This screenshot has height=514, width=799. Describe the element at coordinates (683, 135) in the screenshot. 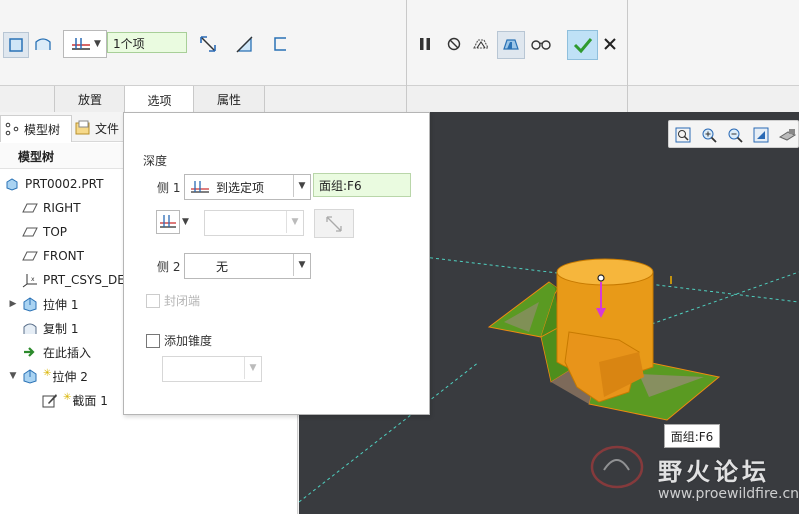

I see `refit-button` at that location.